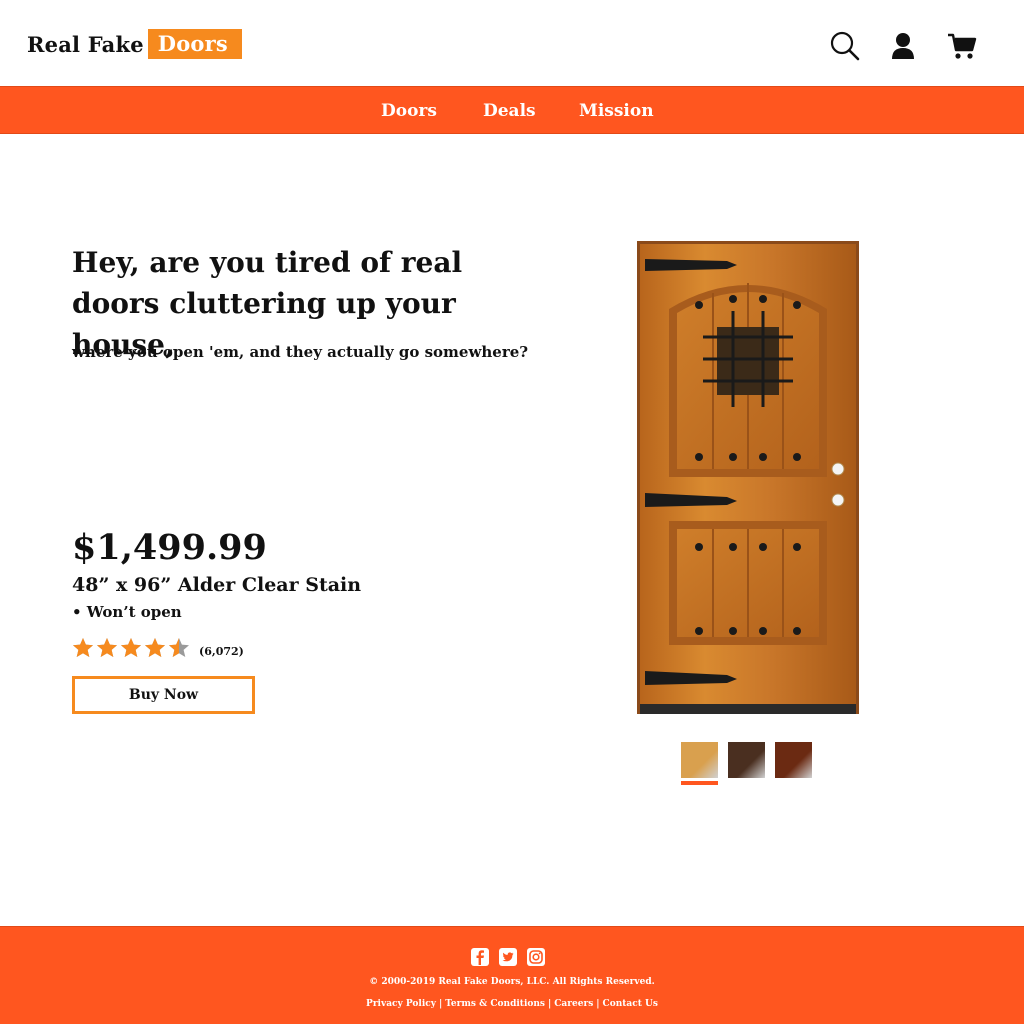 The width and height of the screenshot is (1024, 1024). I want to click on product-name: 48” x 96” Alder Clear Stain, so click(217, 585).